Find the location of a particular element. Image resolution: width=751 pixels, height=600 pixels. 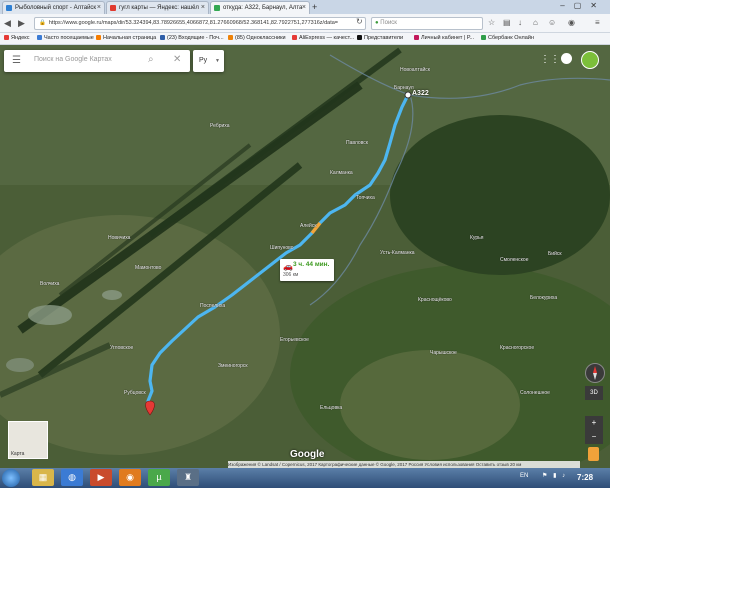

start-button is located at coordinates (11, 478).